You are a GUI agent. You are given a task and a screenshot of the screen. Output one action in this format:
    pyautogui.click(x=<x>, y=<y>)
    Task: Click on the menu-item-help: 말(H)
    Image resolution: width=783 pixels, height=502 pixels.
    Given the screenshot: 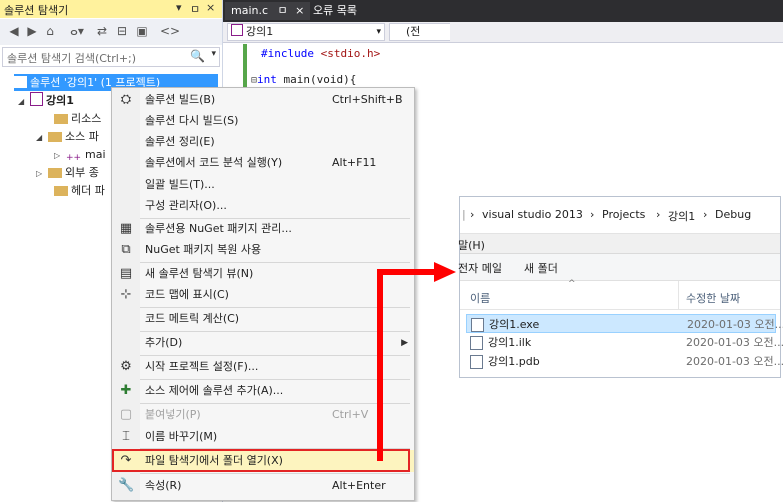 What is the action you would take?
    pyautogui.click(x=471, y=245)
    